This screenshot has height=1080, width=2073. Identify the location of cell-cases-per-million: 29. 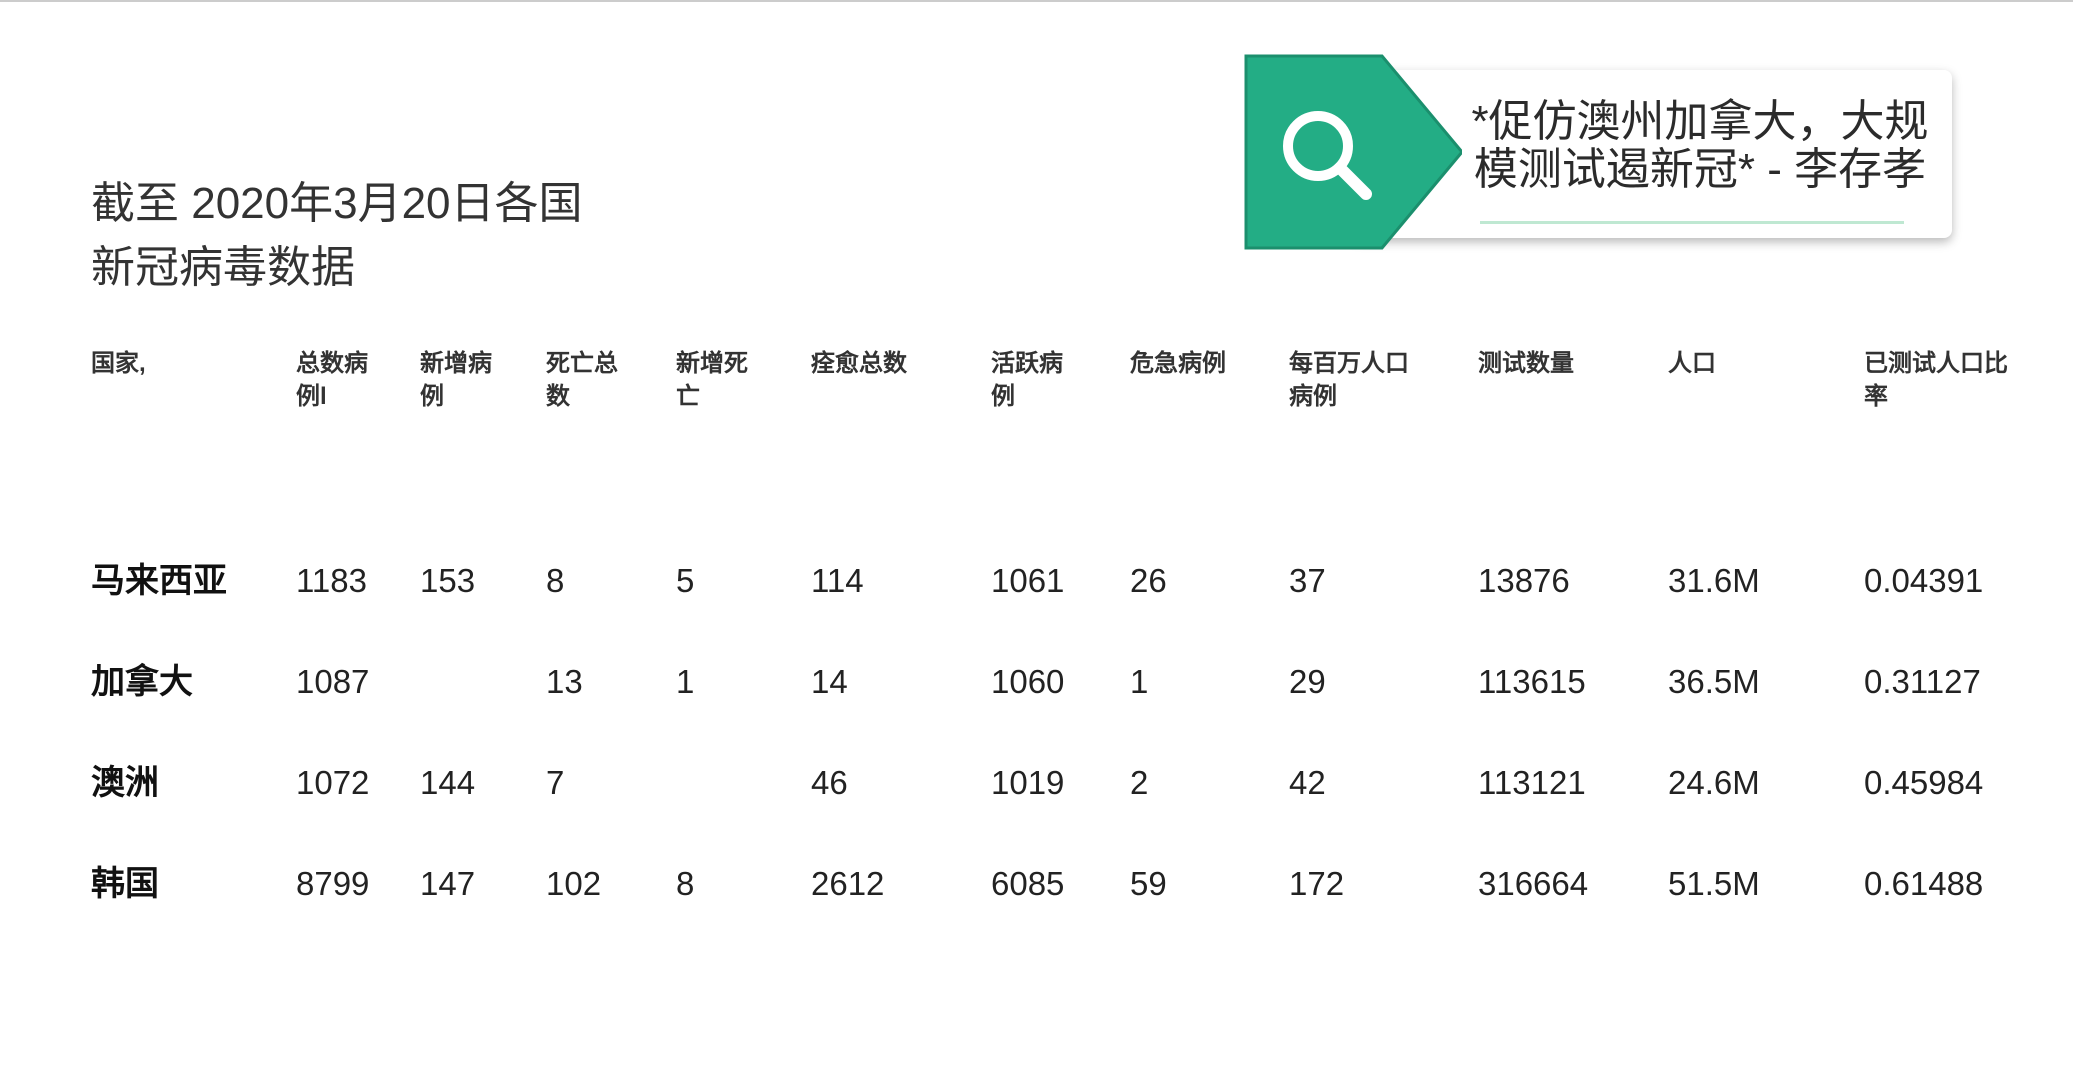
(1307, 681).